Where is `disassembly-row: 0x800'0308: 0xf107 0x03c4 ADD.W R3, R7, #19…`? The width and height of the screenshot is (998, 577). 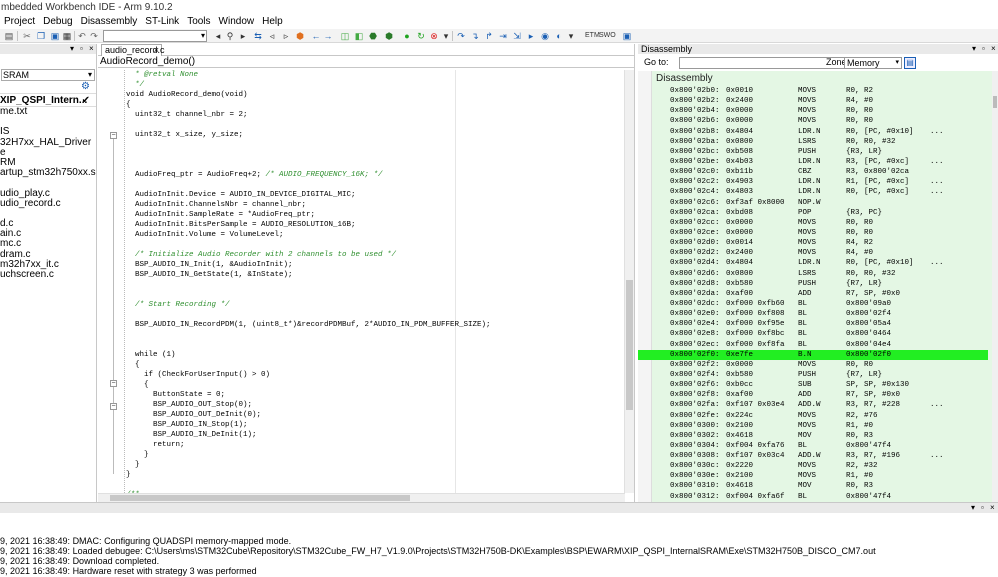 disassembly-row: 0x800'0308: 0xf107 0x03c4 ADD.W R3, R7, #19… is located at coordinates (813, 456).